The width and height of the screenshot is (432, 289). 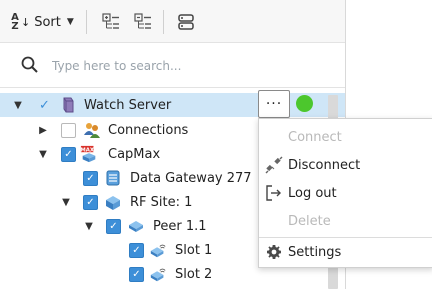 What do you see at coordinates (161, 202) in the screenshot?
I see `tree-item-label: RF Site: 1` at bounding box center [161, 202].